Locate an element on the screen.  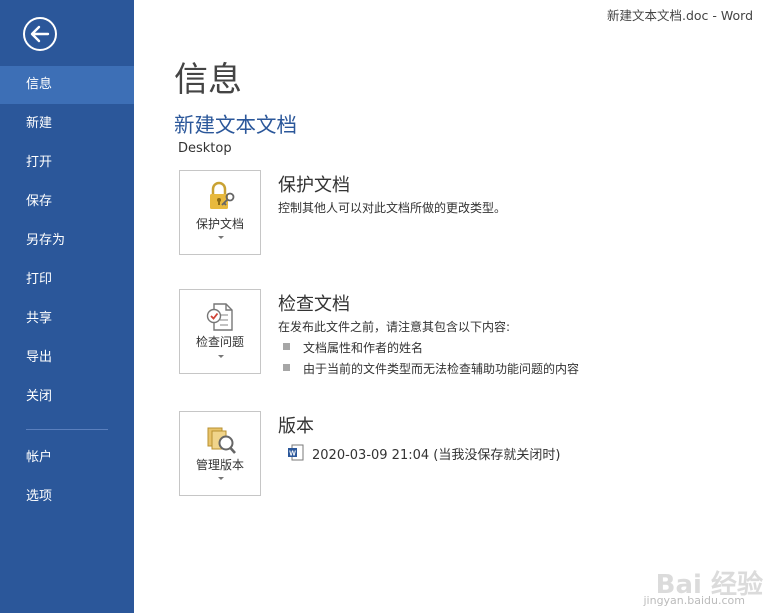
word-doc-icon: W is located at coordinates (296, 452).